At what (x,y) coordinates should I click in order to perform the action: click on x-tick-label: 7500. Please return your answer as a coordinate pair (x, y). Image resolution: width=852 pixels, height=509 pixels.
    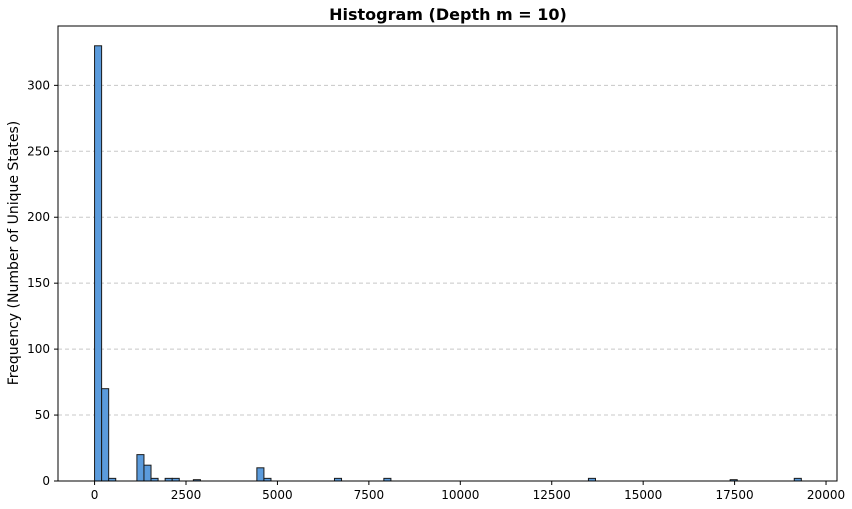
    Looking at the image, I should click on (369, 495).